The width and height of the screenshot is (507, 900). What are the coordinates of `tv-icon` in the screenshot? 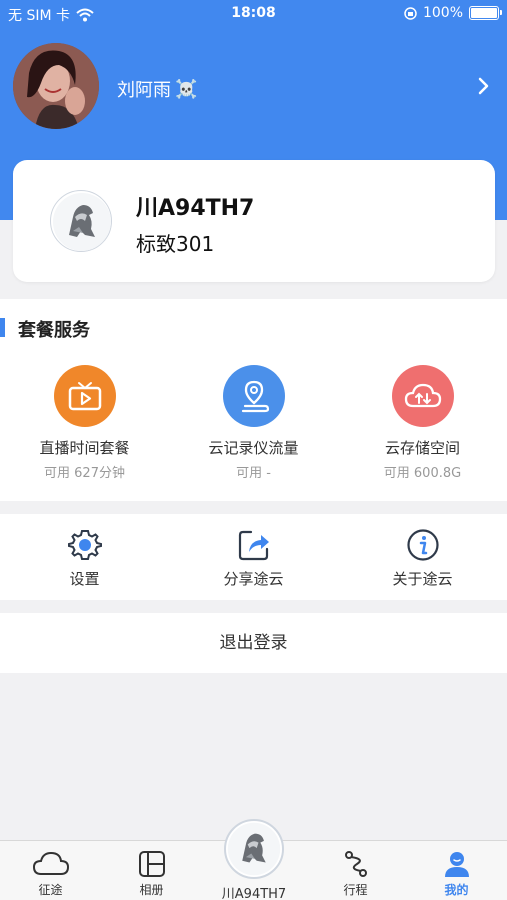 It's located at (84, 396).